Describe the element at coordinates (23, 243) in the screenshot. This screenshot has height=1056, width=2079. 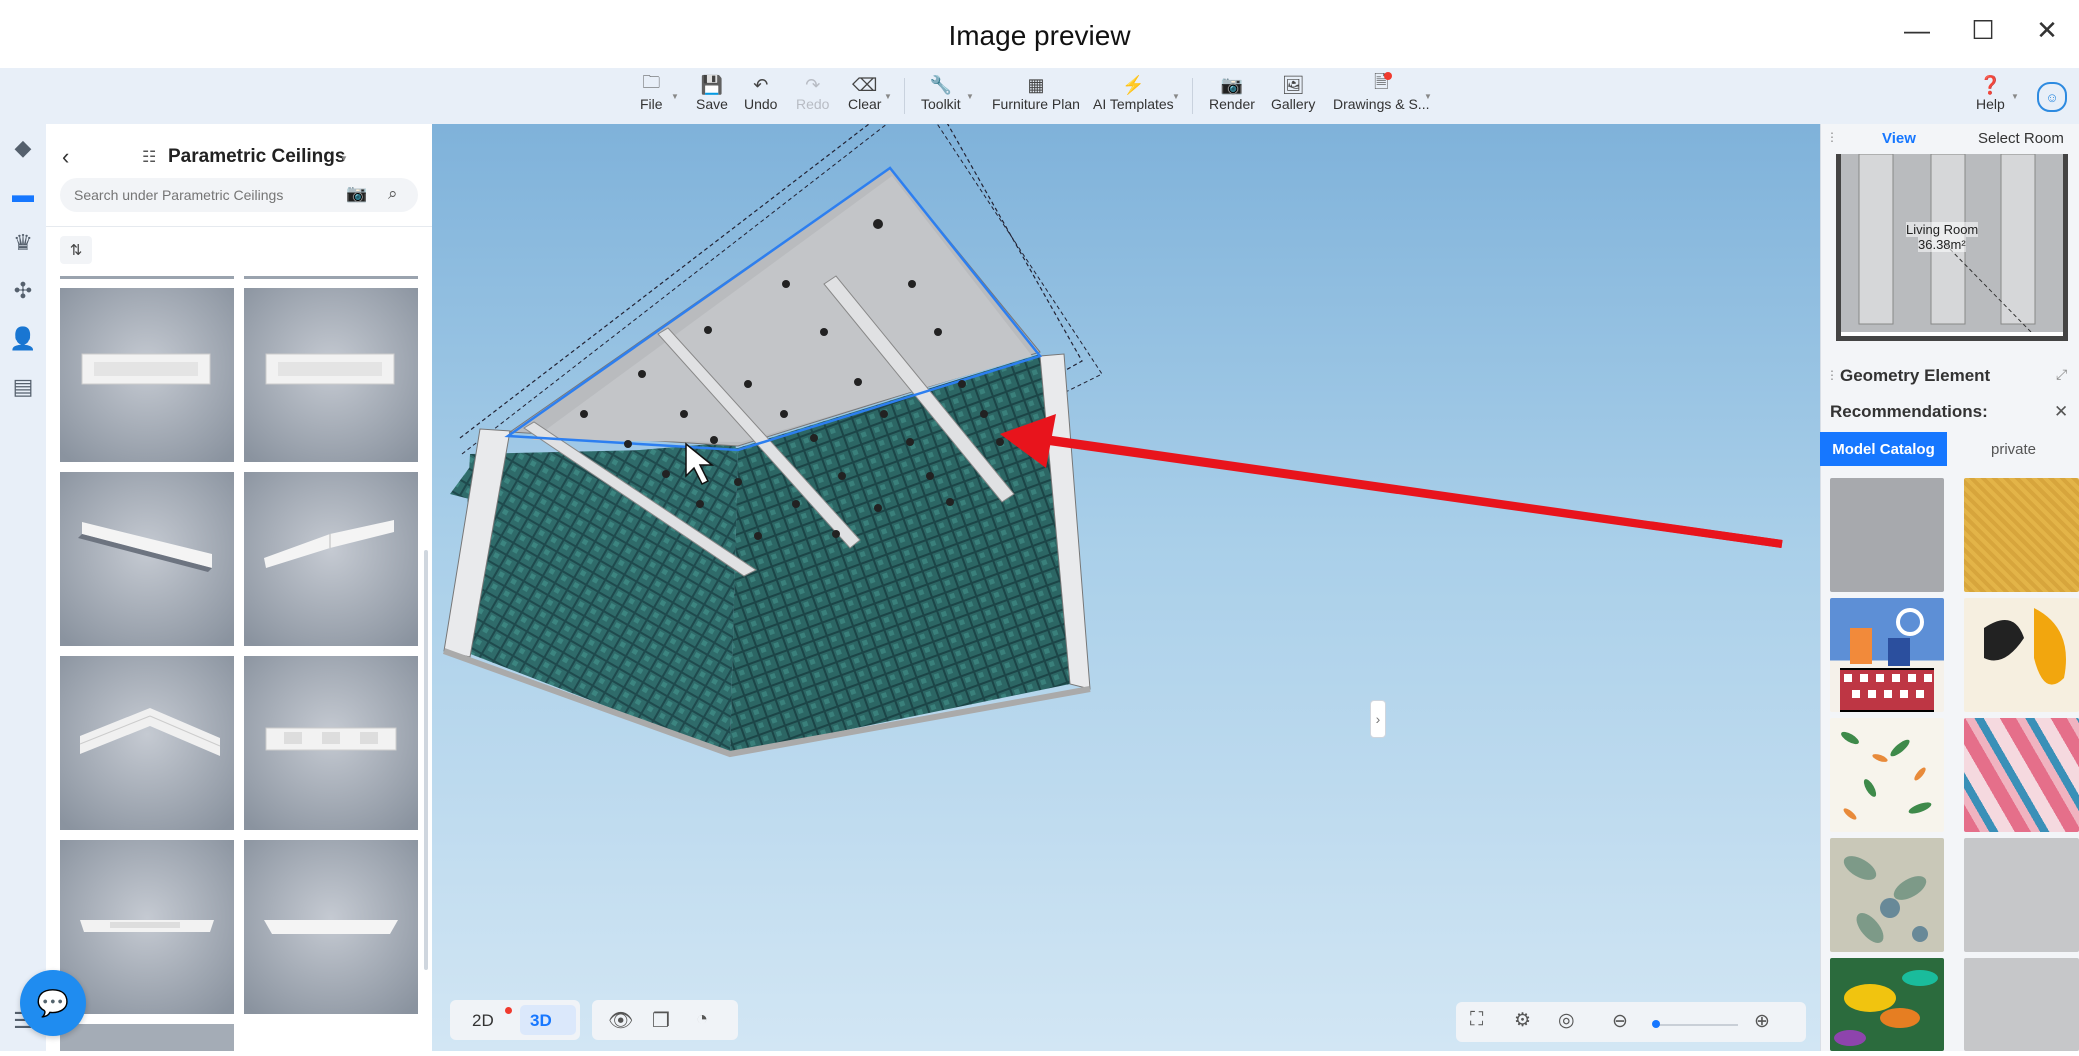
I see `crown-icon: ♛` at that location.